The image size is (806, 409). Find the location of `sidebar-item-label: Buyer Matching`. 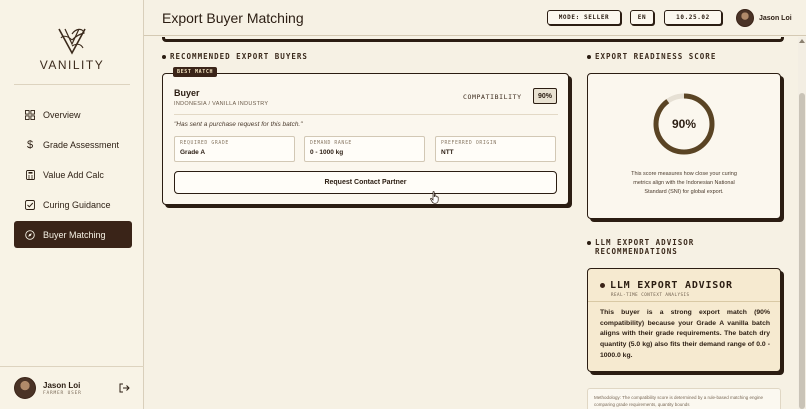

sidebar-item-label: Buyer Matching is located at coordinates (74, 234).